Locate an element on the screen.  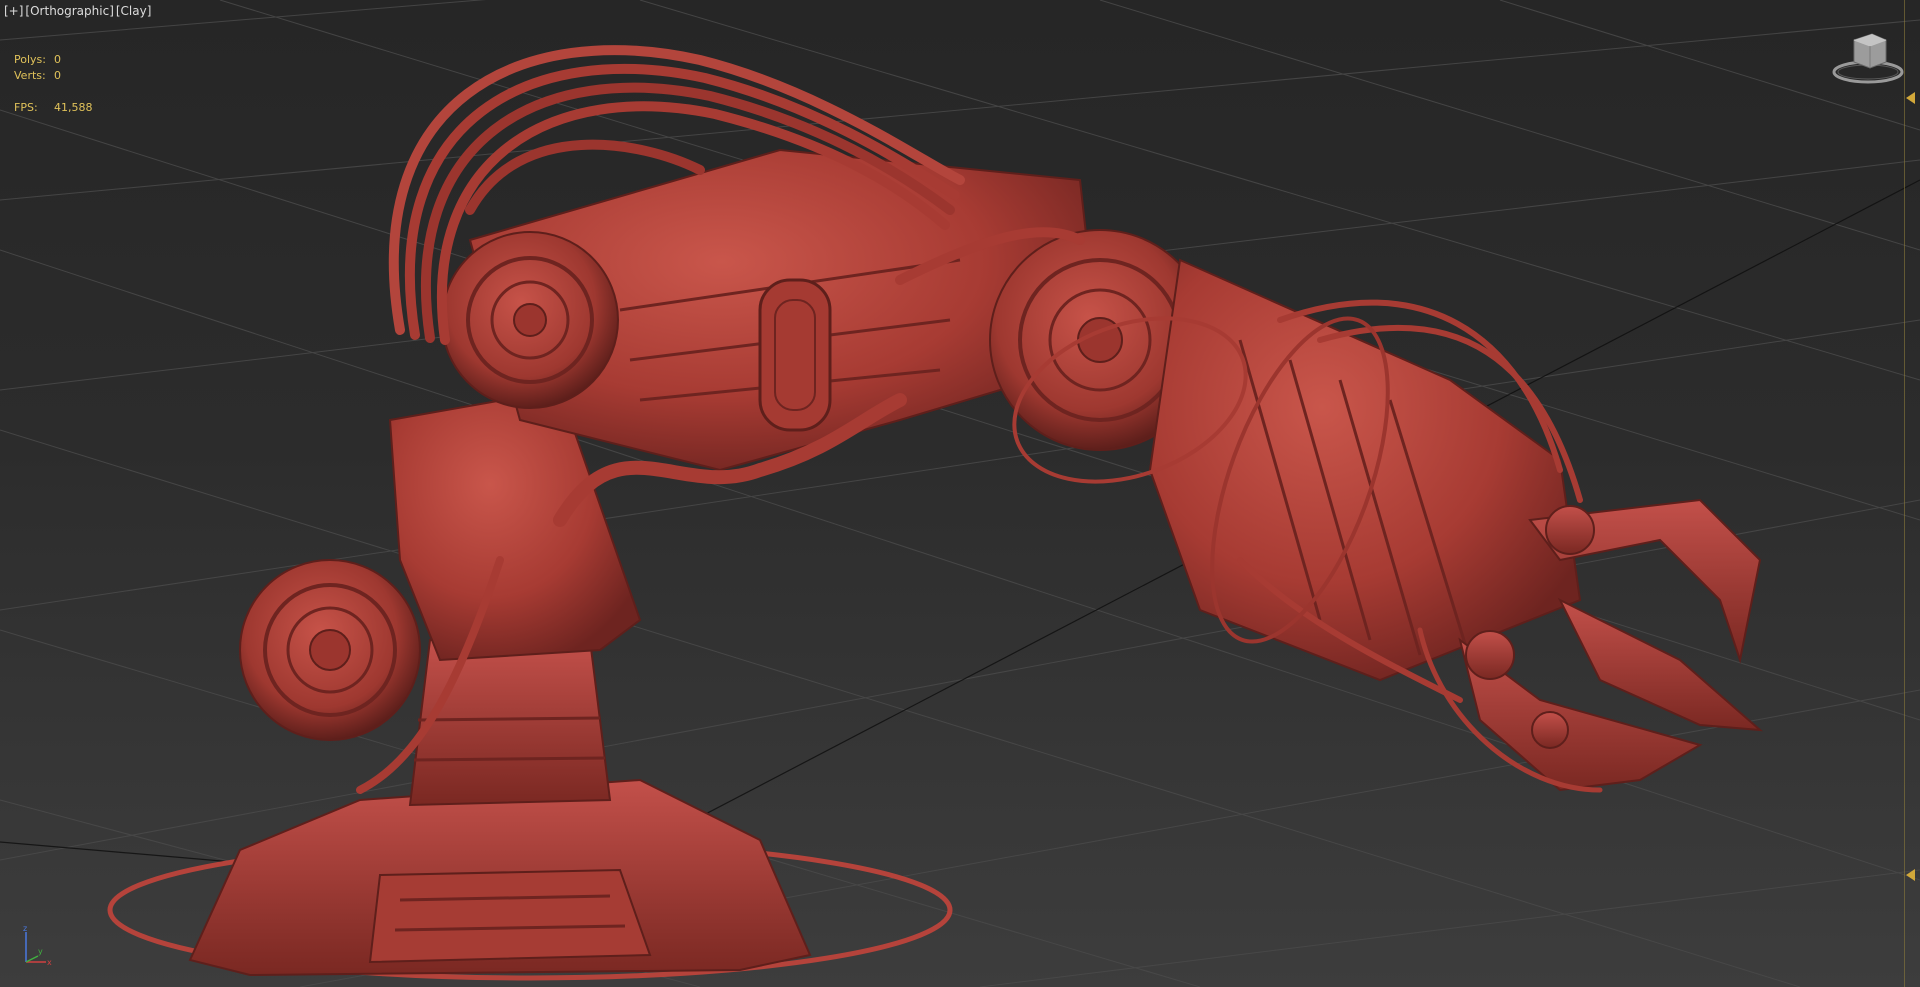
verts-stat: Verts: 0 is located at coordinates (53, 76).